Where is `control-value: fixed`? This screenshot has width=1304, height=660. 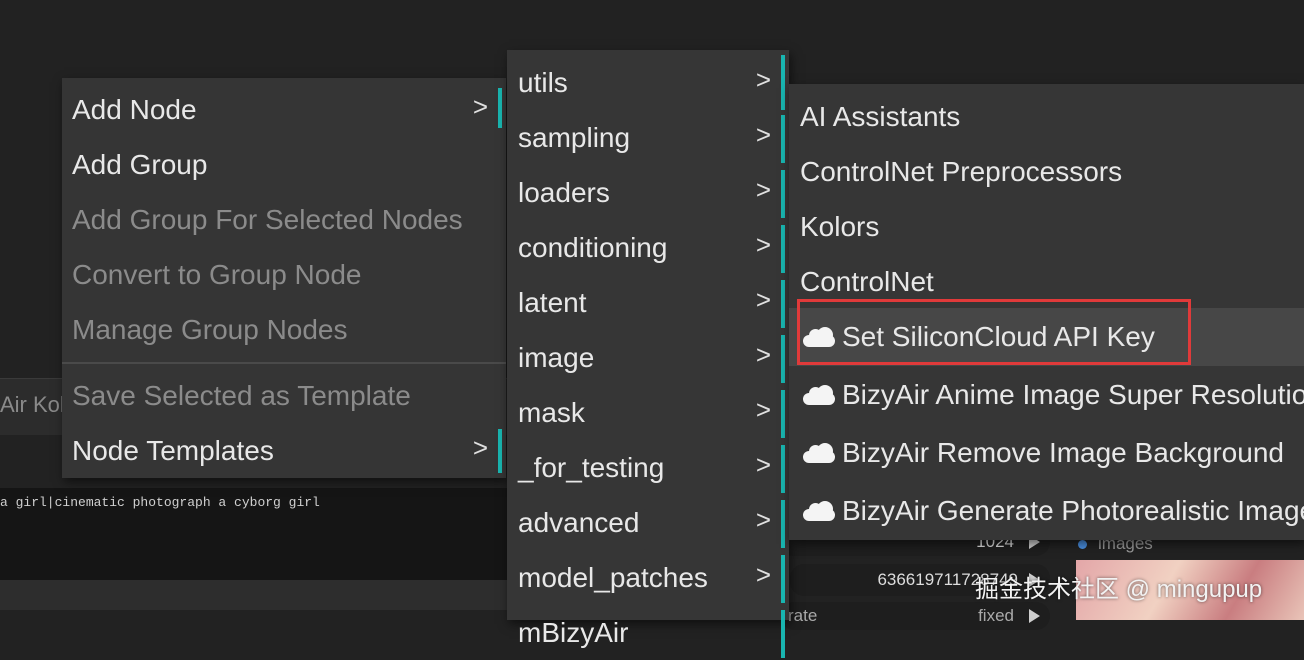
control-value: fixed is located at coordinates (996, 615).